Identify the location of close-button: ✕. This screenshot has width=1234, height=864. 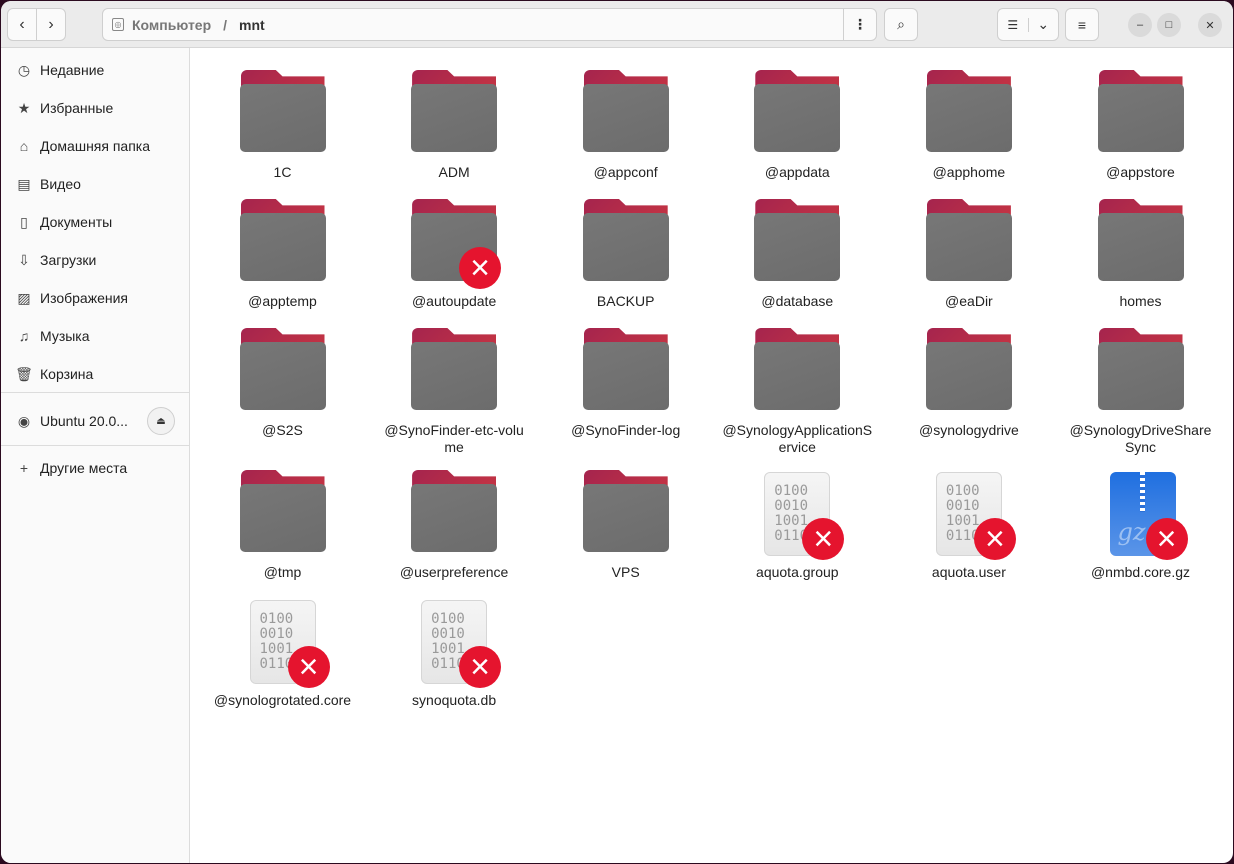
(1210, 25).